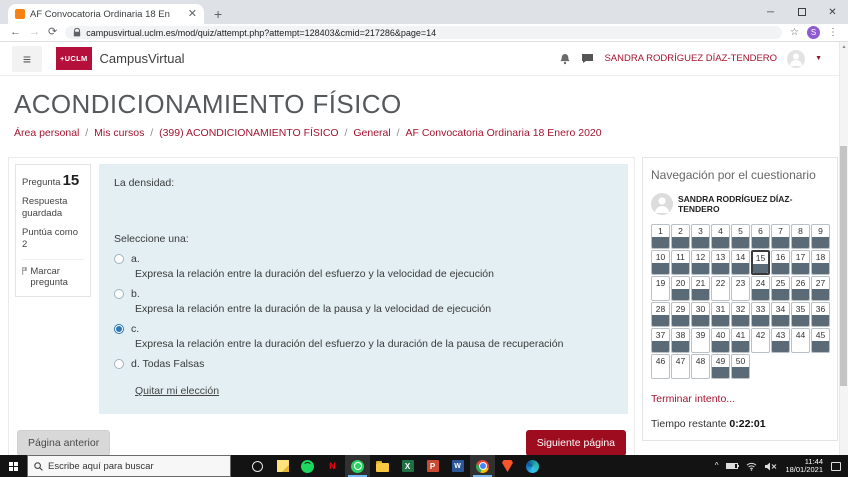  Describe the element at coordinates (780, 288) in the screenshot. I see `question-nav-button: 25` at that location.